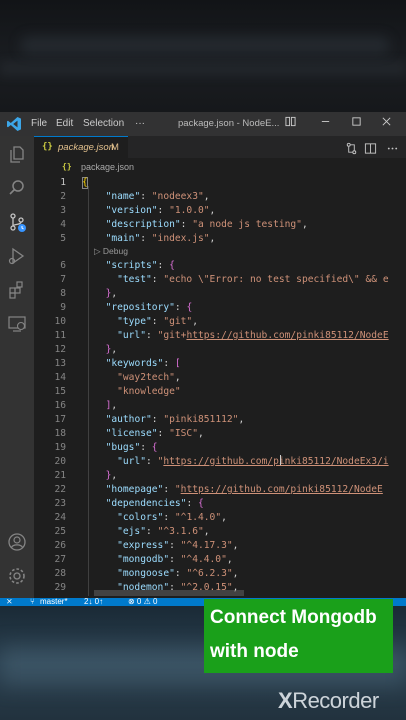  Describe the element at coordinates (60, 545) in the screenshot. I see `line-number: 26` at that location.